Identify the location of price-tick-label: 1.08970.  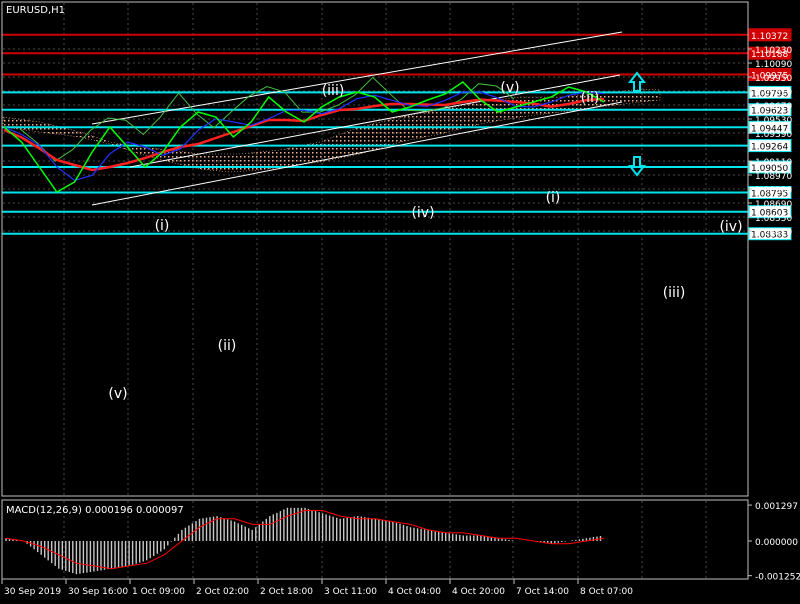
(773, 177).